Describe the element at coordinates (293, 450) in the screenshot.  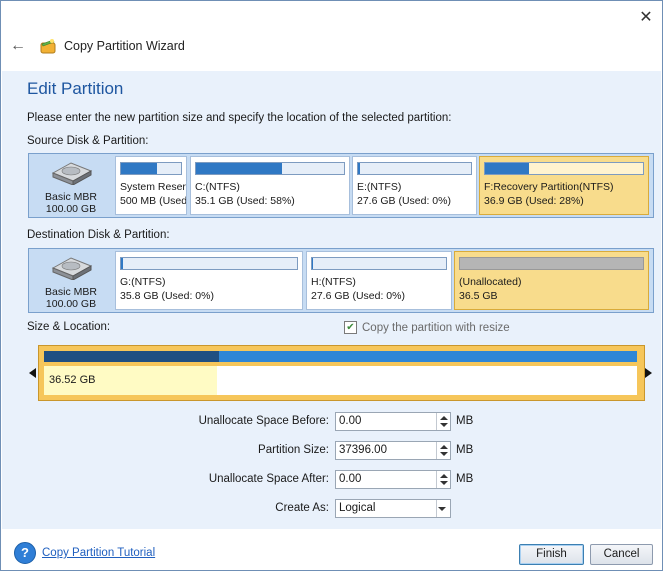
I see `size-label: Partition Size:` at that location.